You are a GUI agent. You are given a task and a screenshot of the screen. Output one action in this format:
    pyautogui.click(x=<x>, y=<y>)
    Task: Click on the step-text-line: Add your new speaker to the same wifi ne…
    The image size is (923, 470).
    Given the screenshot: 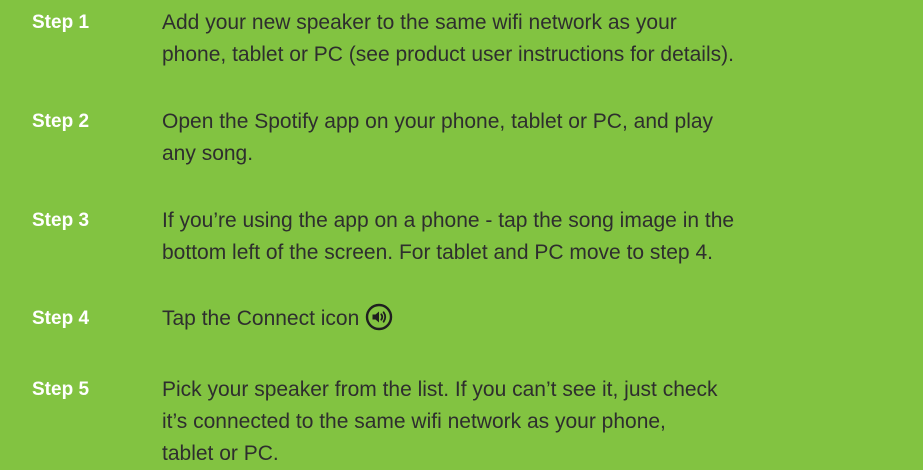 What is the action you would take?
    pyautogui.click(x=419, y=22)
    